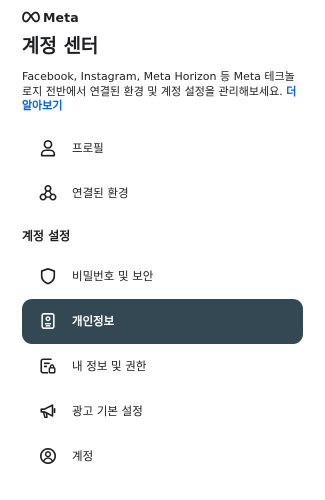 This screenshot has width=325, height=500. Describe the element at coordinates (48, 411) in the screenshot. I see `megaphone-icon` at that location.